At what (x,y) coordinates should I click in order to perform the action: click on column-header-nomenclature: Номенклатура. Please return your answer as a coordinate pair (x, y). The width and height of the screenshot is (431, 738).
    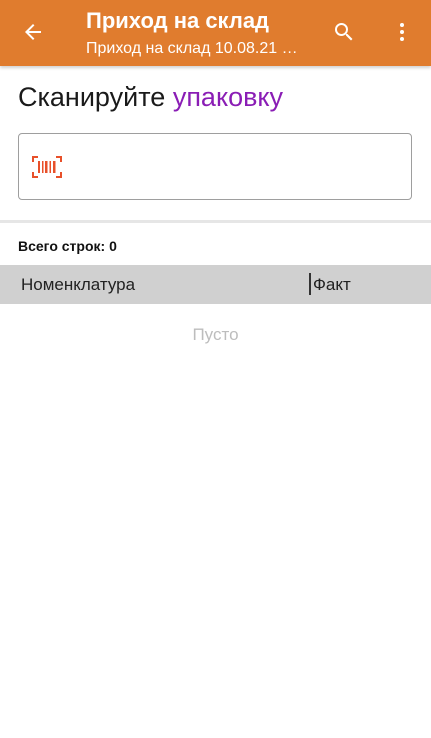
    Looking at the image, I should click on (78, 285).